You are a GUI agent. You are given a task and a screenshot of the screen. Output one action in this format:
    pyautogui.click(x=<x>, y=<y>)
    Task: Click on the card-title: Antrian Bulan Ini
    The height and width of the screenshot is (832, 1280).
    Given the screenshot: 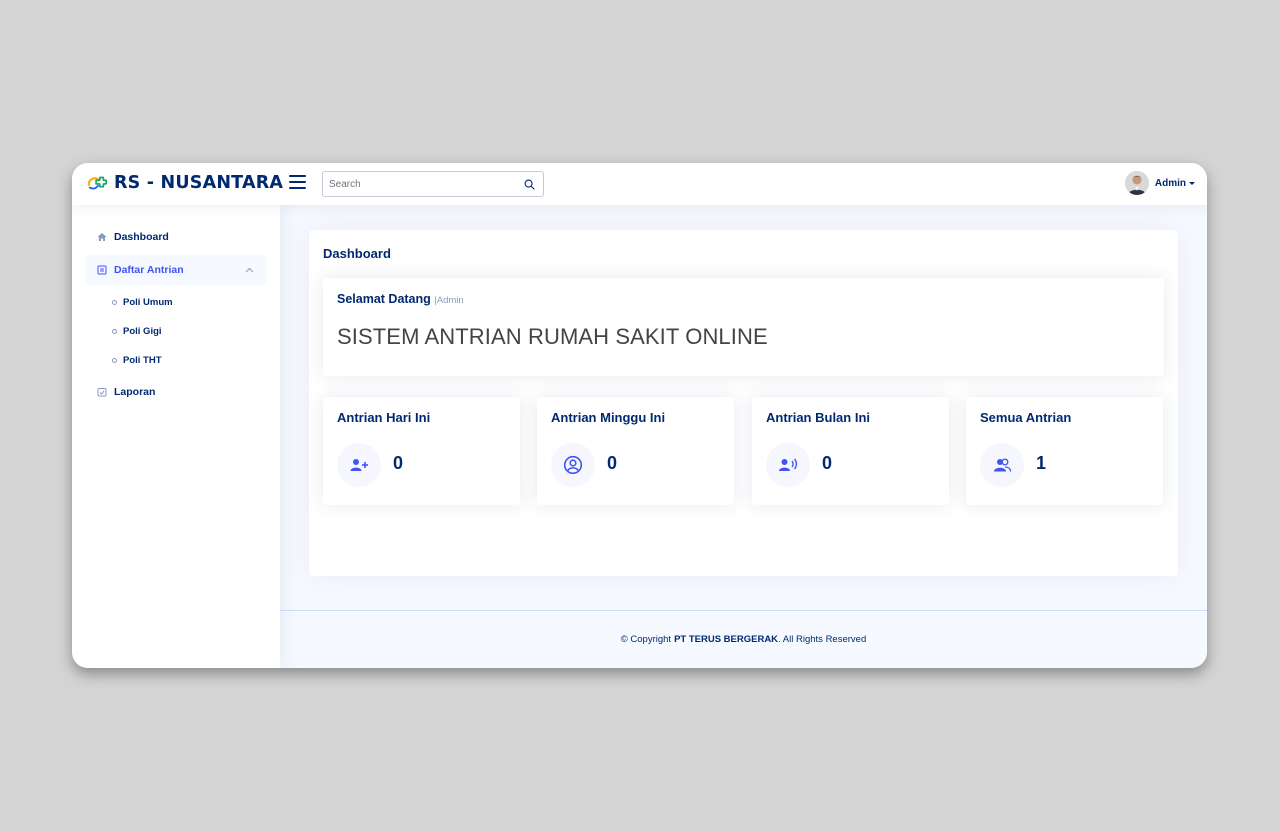 What is the action you would take?
    pyautogui.click(x=818, y=417)
    